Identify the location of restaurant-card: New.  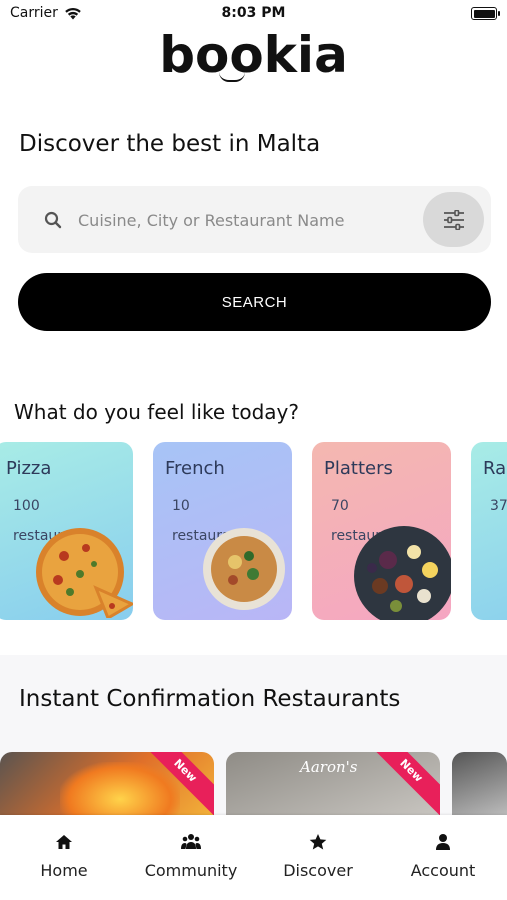
(107, 783).